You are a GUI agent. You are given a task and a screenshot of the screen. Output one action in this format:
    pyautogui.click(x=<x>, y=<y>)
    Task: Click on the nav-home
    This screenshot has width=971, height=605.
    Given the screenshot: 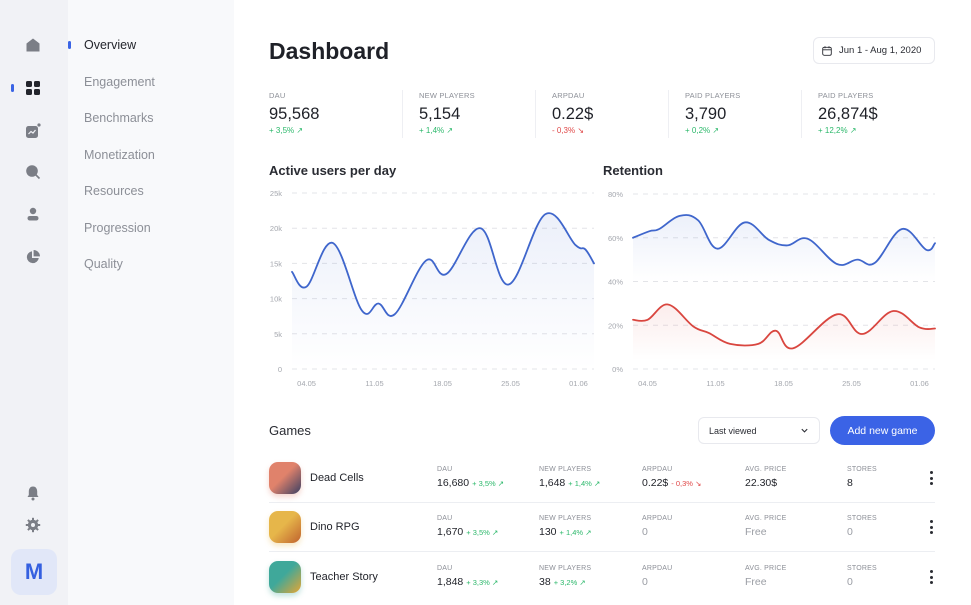 What is the action you would take?
    pyautogui.click(x=33, y=45)
    